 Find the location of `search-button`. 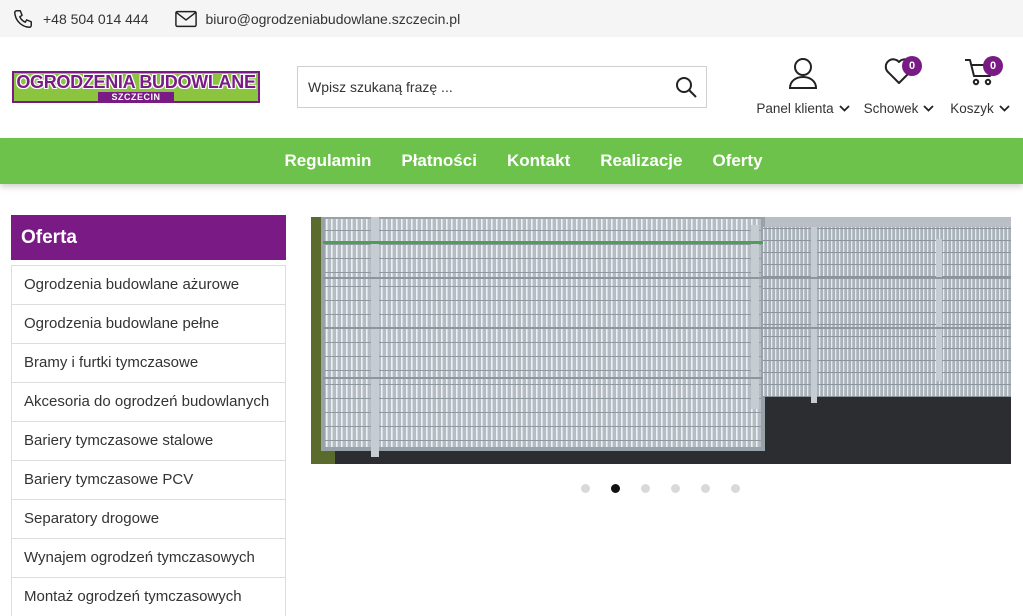

search-button is located at coordinates (686, 87).